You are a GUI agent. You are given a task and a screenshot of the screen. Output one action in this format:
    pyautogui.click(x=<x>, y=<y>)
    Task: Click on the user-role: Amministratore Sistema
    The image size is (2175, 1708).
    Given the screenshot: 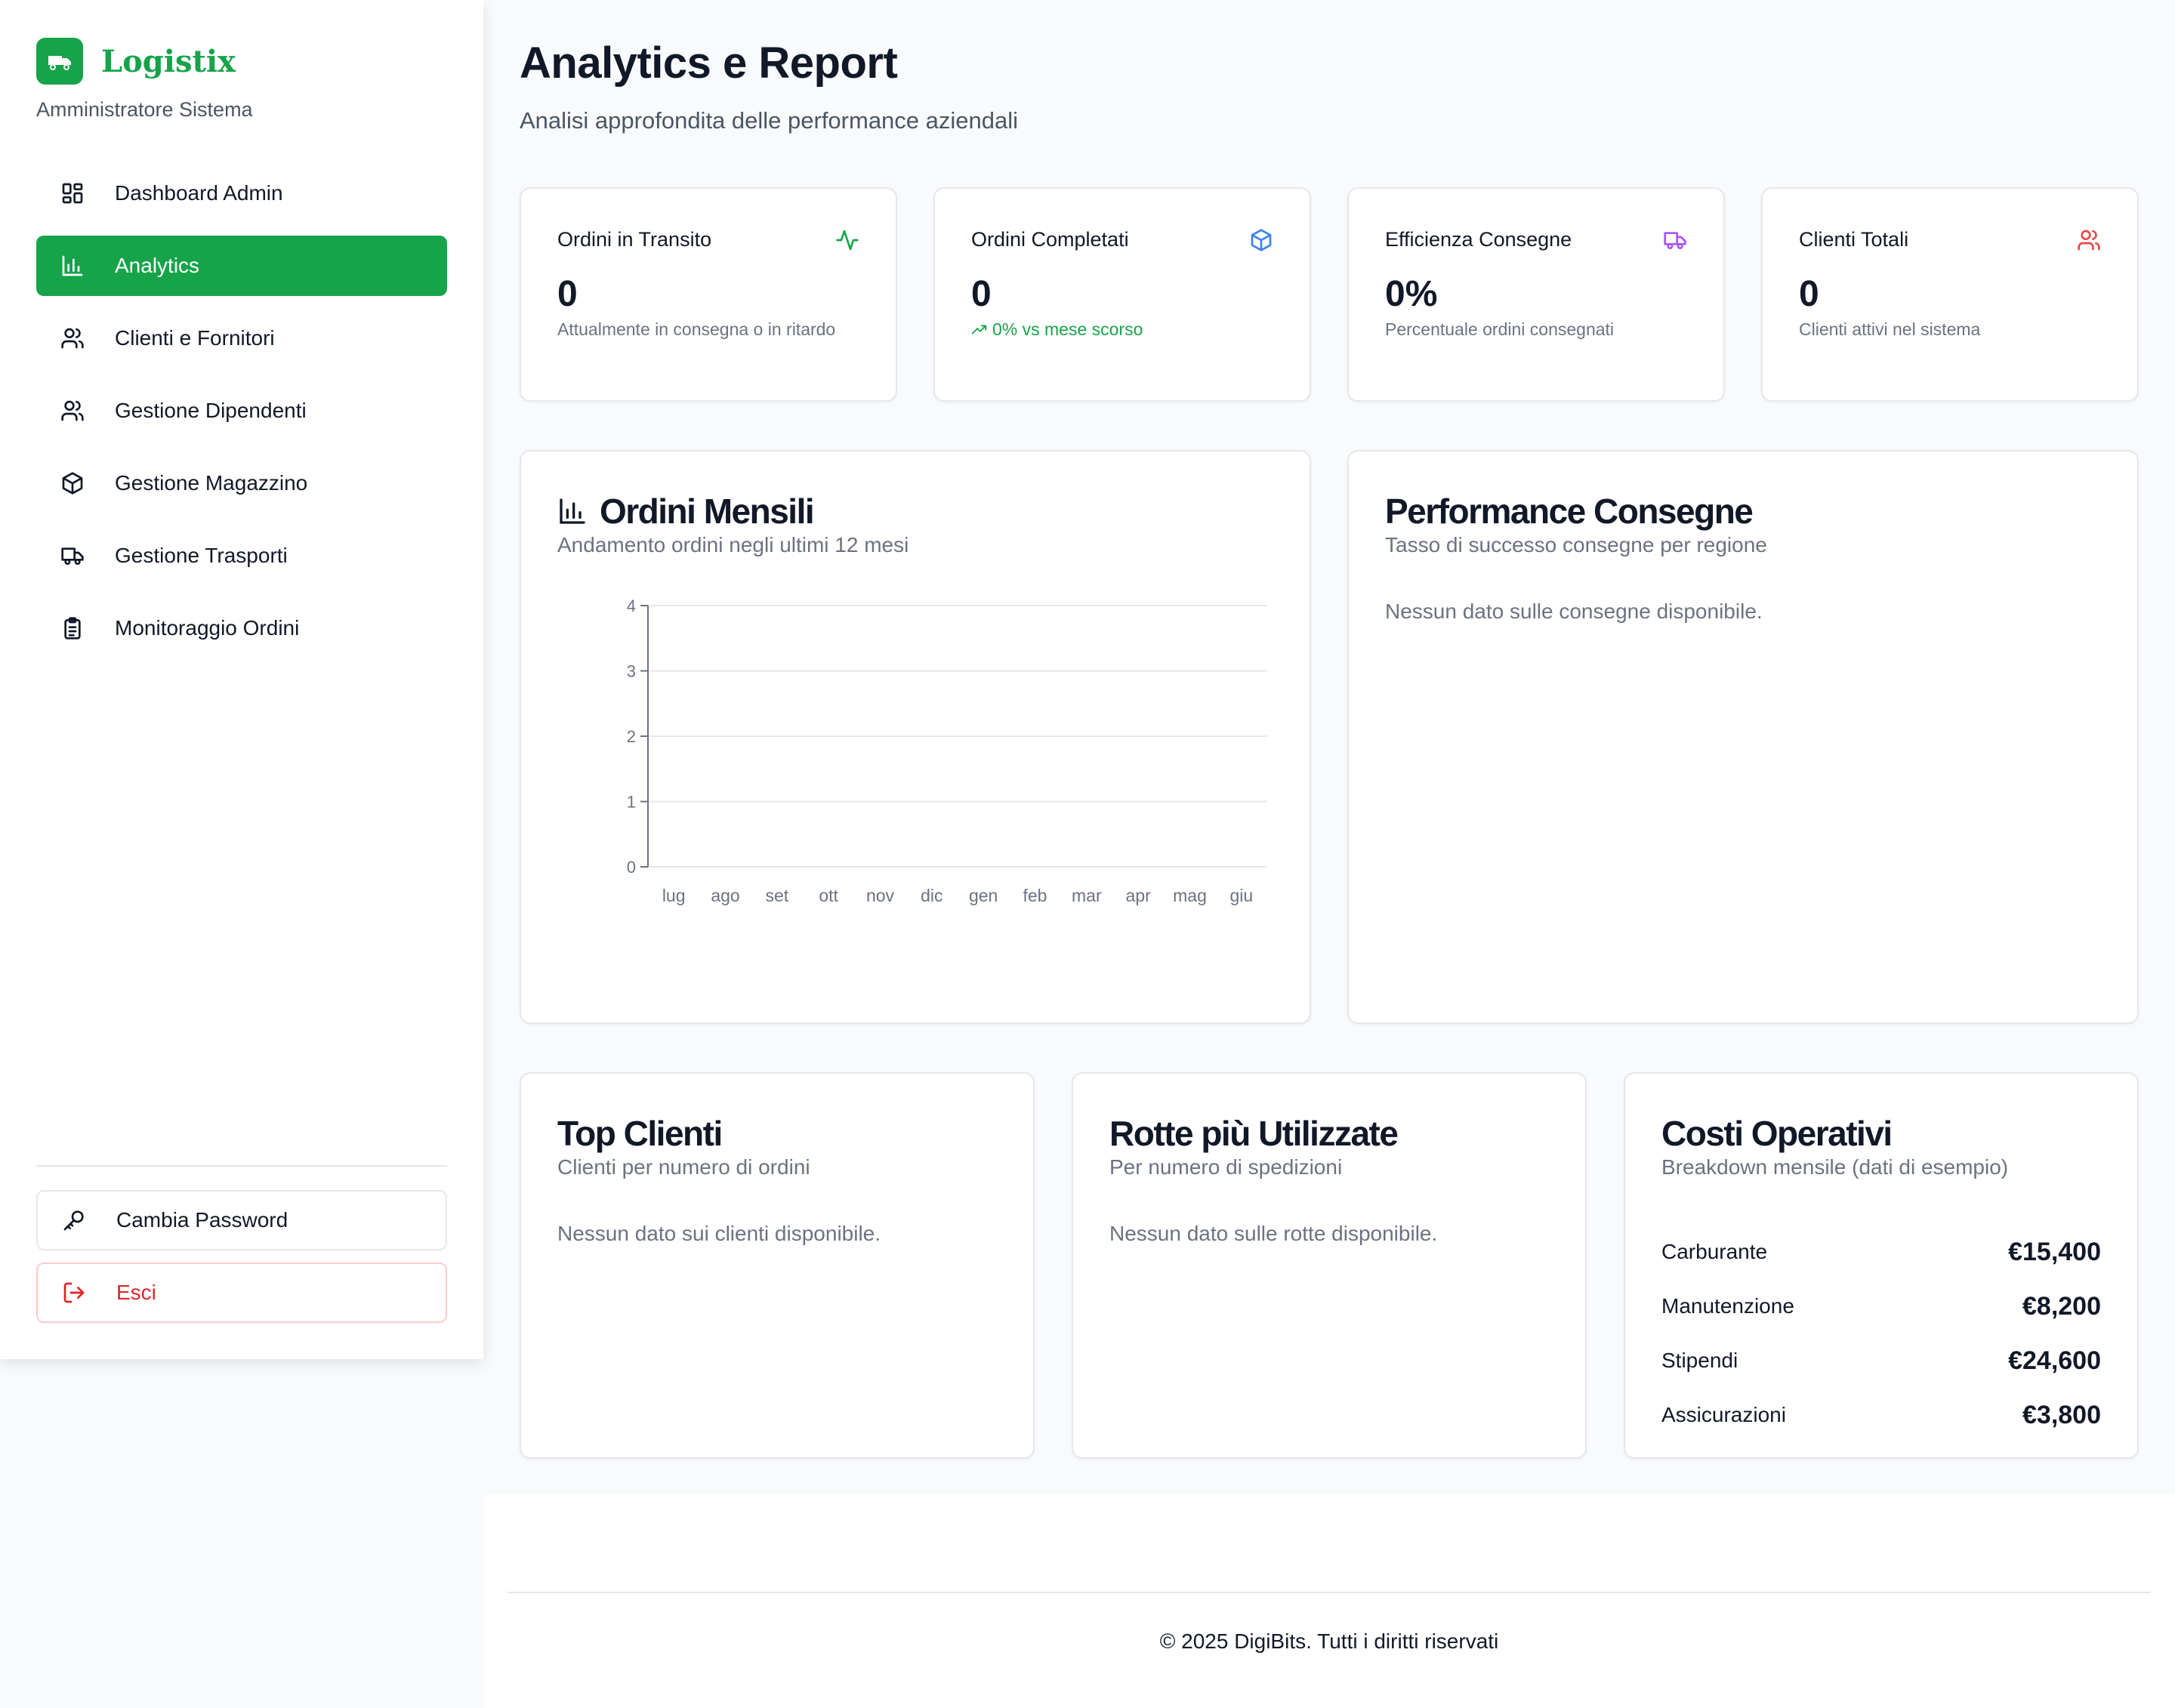 What is the action you would take?
    pyautogui.click(x=144, y=109)
    